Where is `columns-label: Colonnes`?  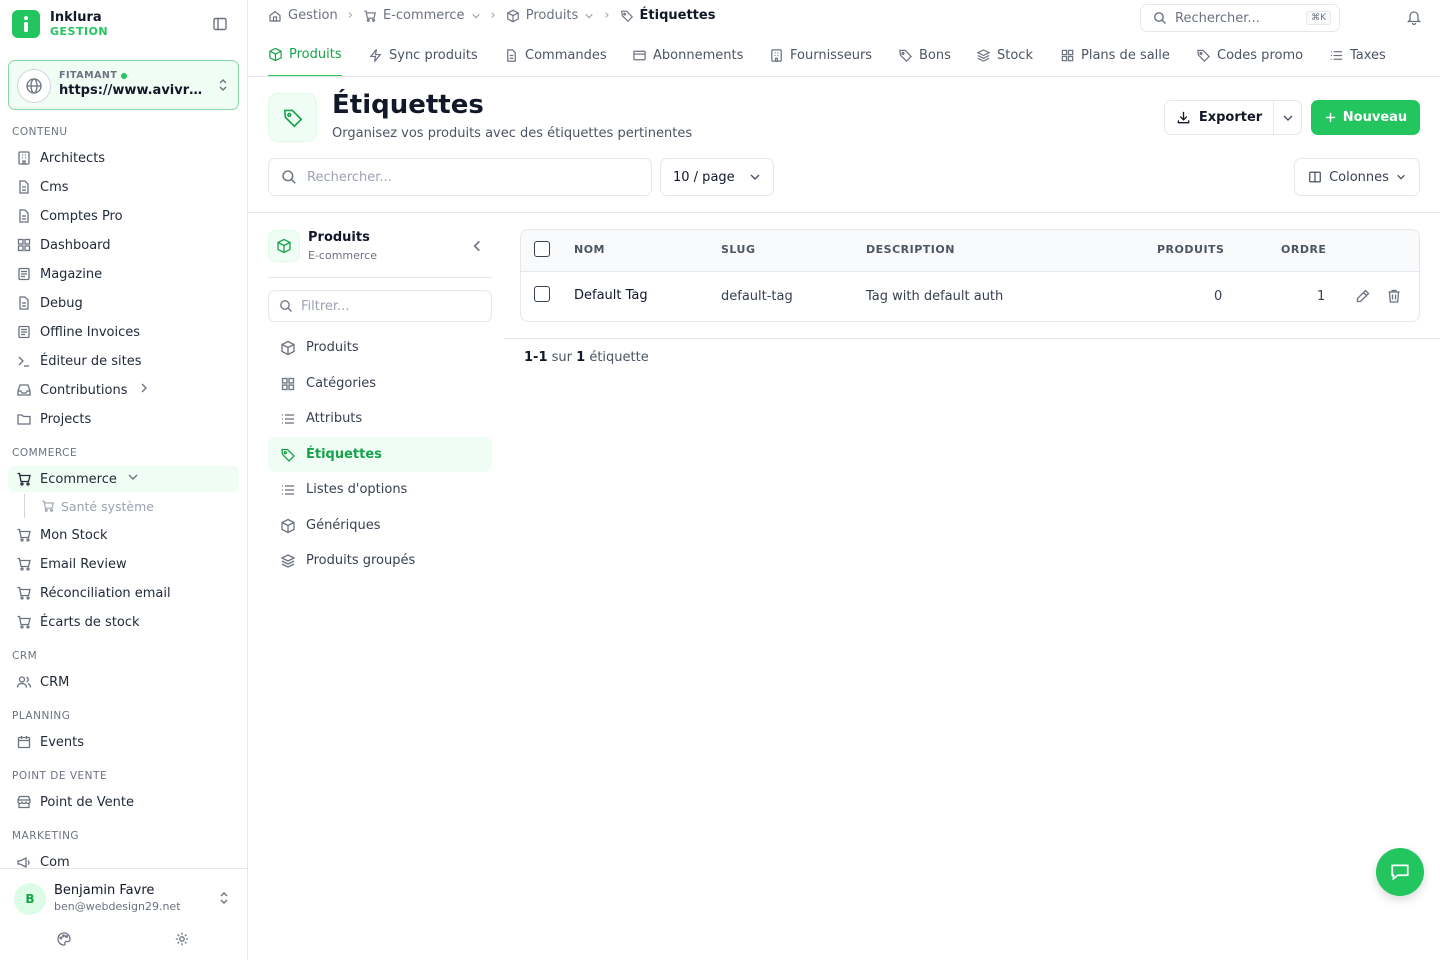 columns-label: Colonnes is located at coordinates (1359, 177).